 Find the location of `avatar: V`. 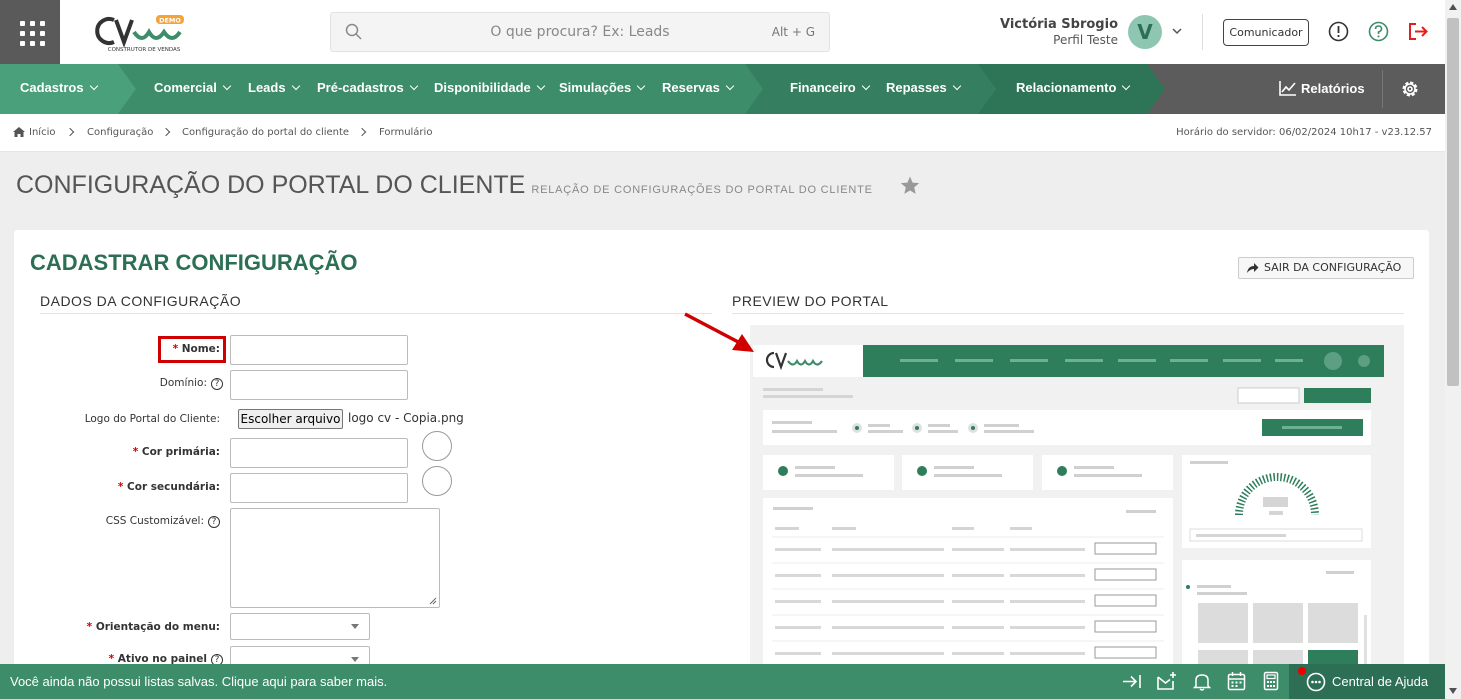

avatar: V is located at coordinates (1145, 32).